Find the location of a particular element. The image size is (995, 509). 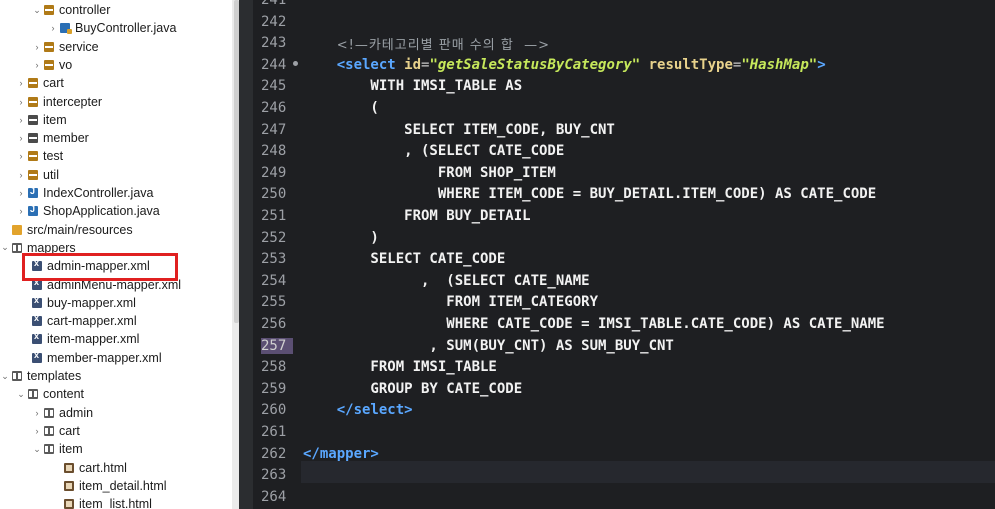

tree-item: › util is located at coordinates (116, 175).